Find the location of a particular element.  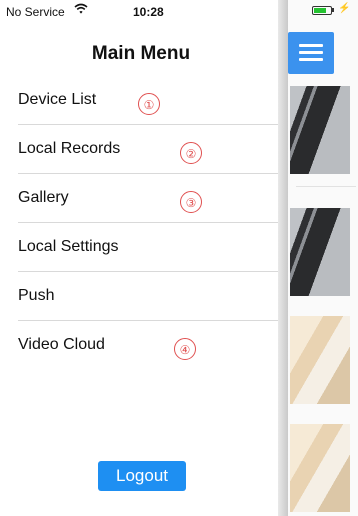

menu-item-push: Push is located at coordinates (149, 296).